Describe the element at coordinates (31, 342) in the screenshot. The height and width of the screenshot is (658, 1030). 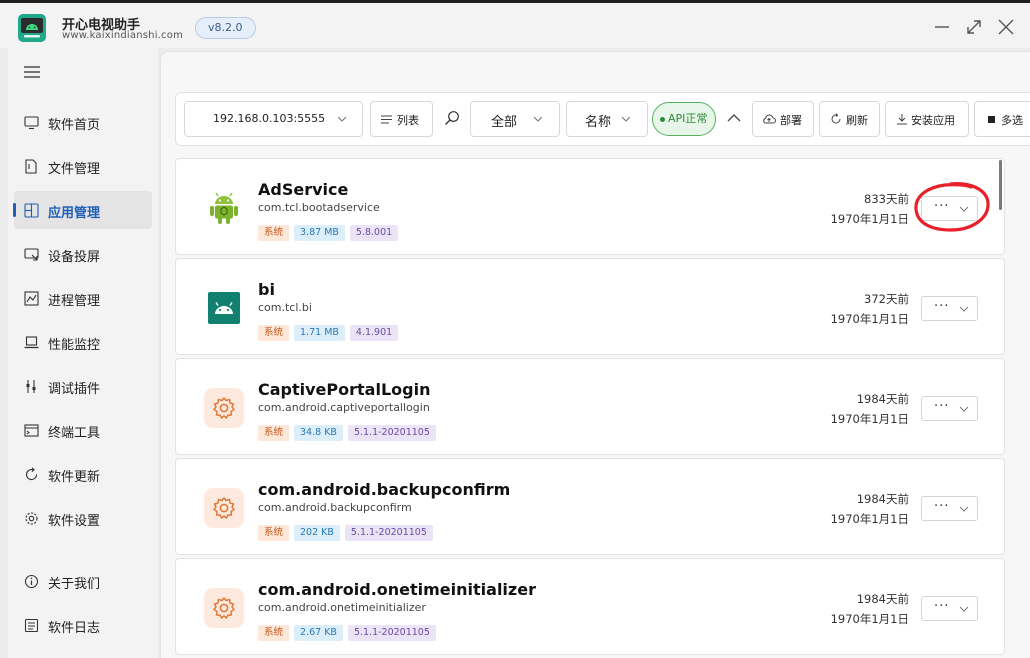
I see `laptop-icon` at that location.